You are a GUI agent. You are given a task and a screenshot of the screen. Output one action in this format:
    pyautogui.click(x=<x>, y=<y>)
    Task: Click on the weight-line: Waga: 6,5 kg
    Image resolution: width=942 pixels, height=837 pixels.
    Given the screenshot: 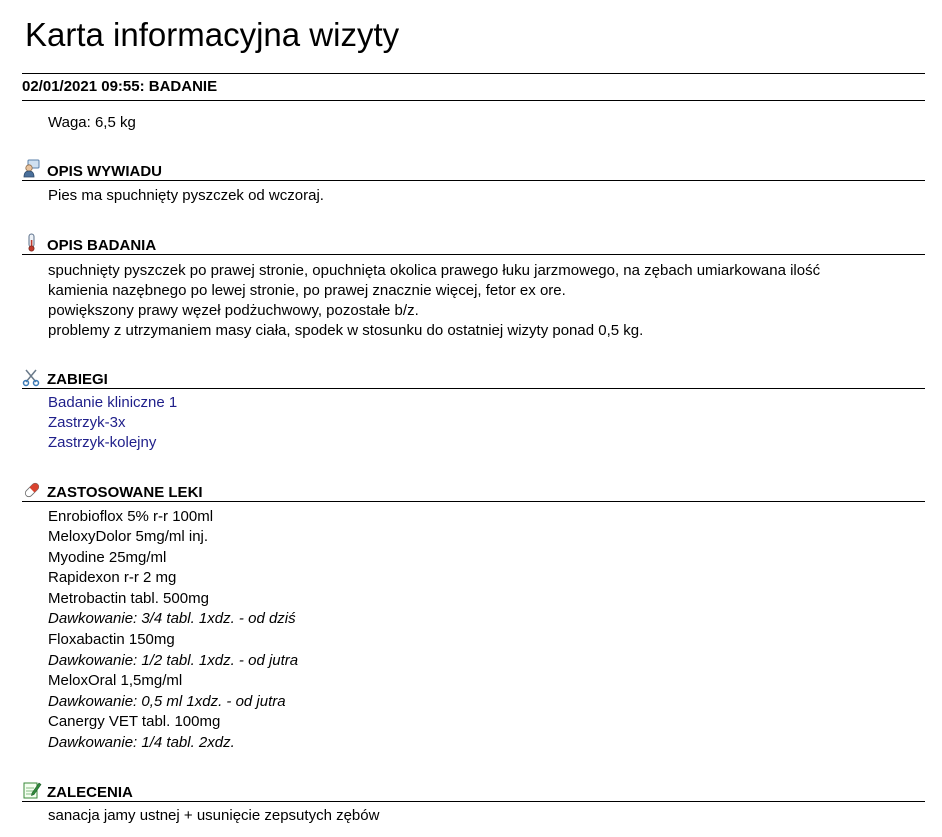 What is the action you would take?
    pyautogui.click(x=92, y=122)
    